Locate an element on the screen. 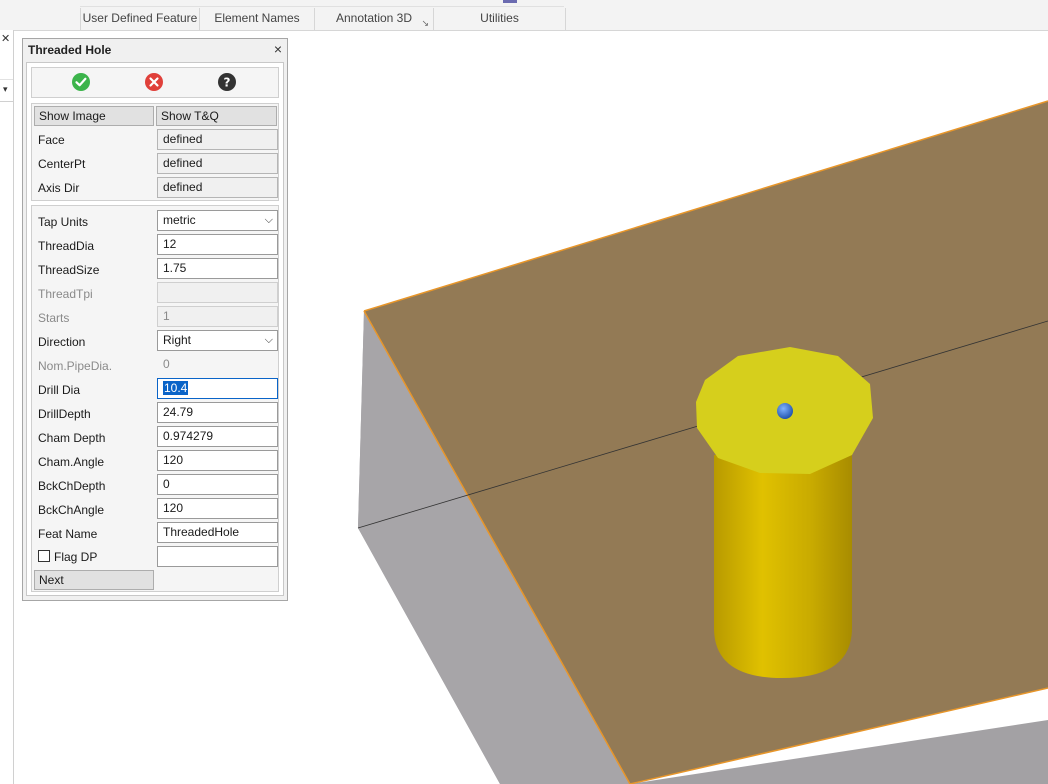 This screenshot has height=784, width=1048. flag-dp-checkbox is located at coordinates (44, 556).